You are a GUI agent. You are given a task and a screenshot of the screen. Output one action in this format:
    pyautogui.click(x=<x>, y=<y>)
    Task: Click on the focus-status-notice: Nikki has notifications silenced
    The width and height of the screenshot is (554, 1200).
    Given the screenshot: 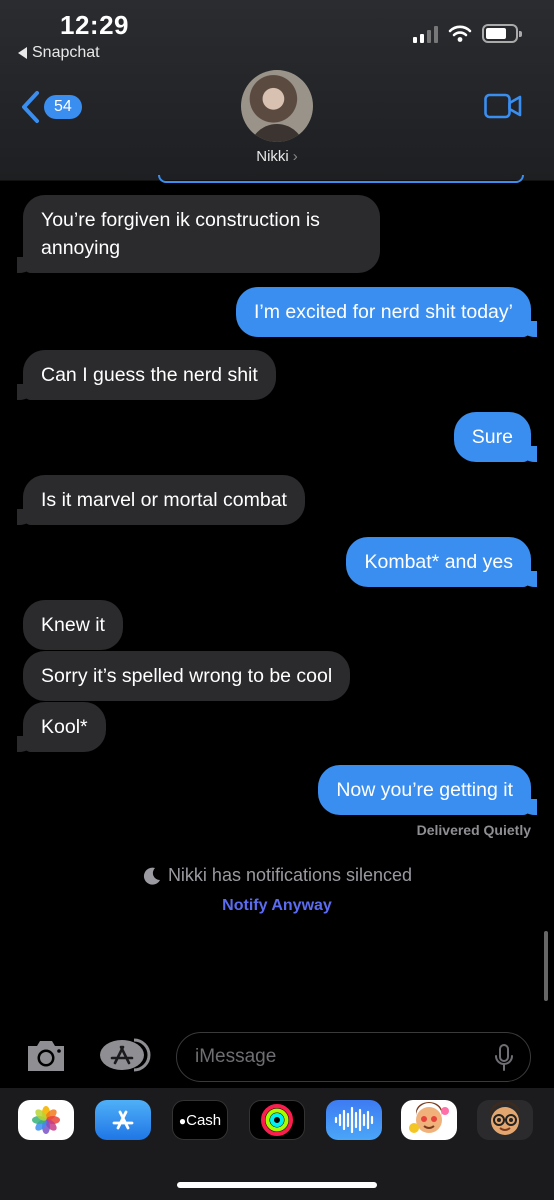 What is the action you would take?
    pyautogui.click(x=277, y=875)
    